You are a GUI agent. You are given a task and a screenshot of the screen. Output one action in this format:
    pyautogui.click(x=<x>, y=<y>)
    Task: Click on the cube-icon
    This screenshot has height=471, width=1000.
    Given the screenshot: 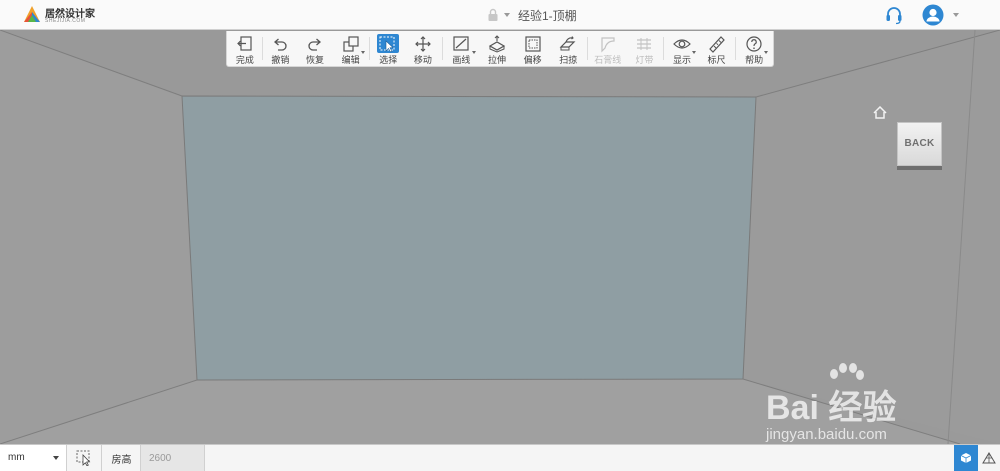 What is the action you would take?
    pyautogui.click(x=966, y=458)
    